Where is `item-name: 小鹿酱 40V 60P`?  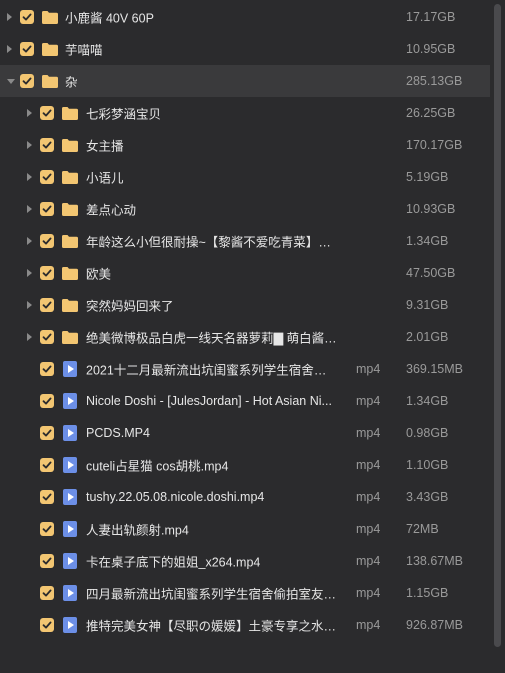
item-name: 小鹿酱 40V 60P is located at coordinates (109, 18).